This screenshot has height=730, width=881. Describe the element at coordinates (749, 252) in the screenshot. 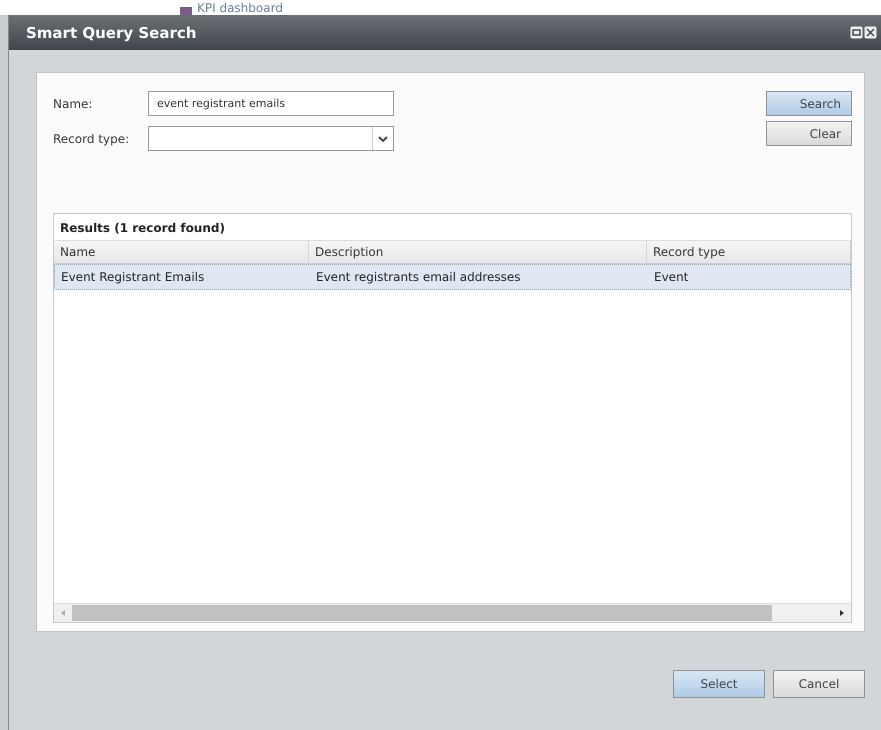

I see `column-header: Record type` at that location.